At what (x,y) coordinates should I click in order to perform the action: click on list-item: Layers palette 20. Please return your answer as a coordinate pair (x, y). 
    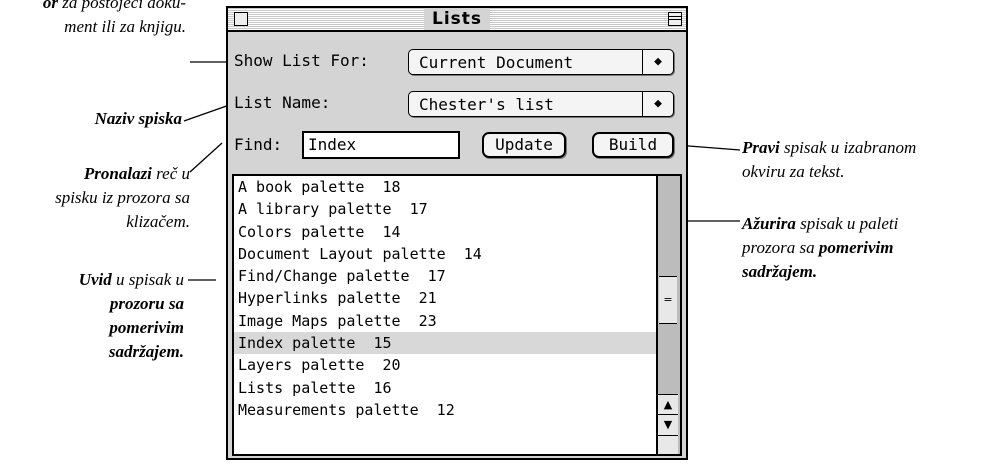
    Looking at the image, I should click on (446, 365).